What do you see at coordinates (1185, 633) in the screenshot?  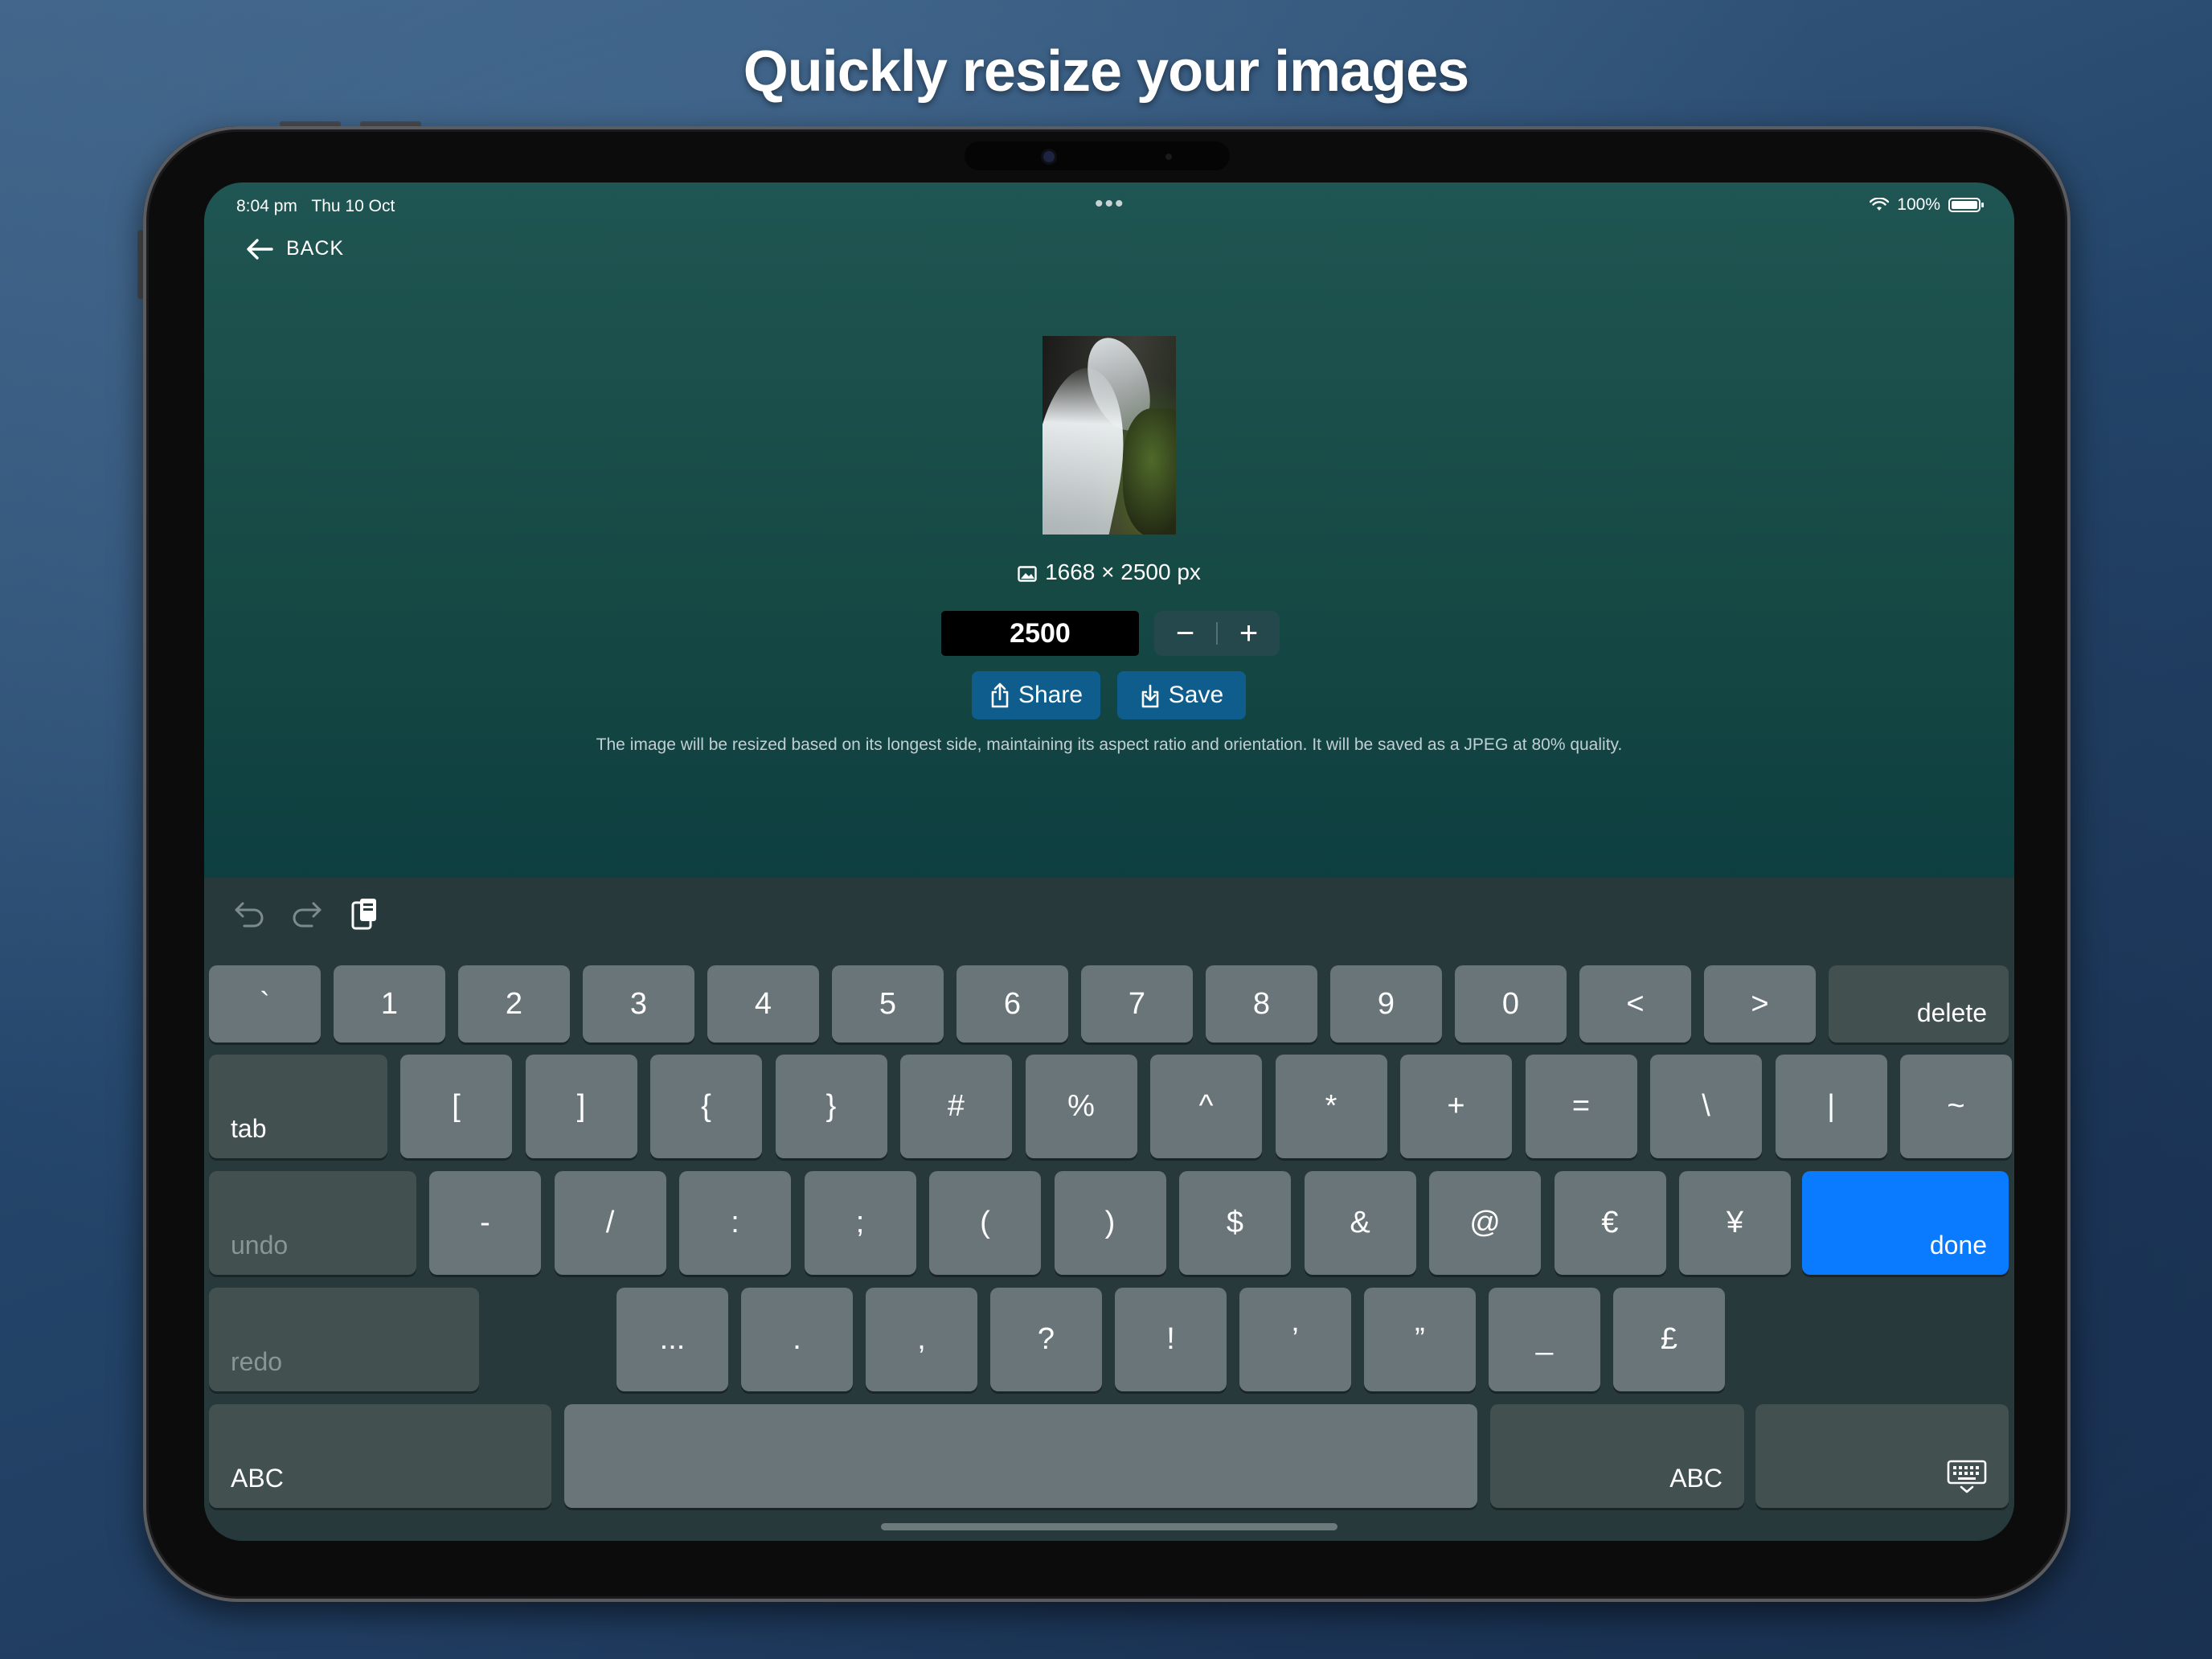 I see `decrement-button: −` at bounding box center [1185, 633].